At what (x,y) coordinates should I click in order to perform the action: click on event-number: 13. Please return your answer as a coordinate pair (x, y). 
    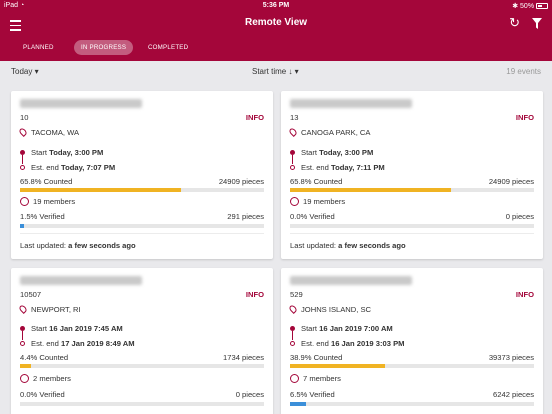
    Looking at the image, I should click on (294, 117).